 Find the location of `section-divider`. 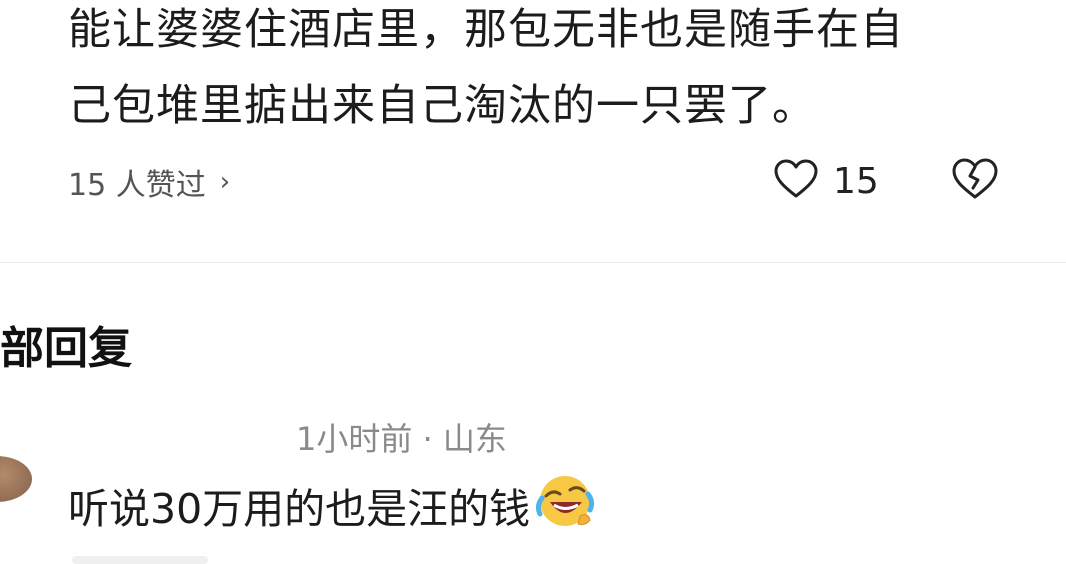

section-divider is located at coordinates (533, 262).